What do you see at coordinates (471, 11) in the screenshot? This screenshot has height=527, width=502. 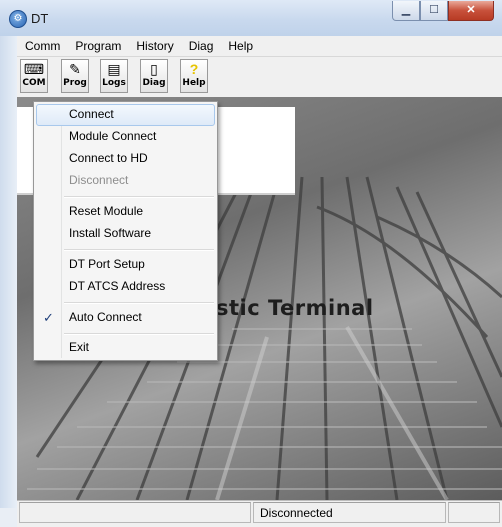 I see `close-button: ✕` at bounding box center [471, 11].